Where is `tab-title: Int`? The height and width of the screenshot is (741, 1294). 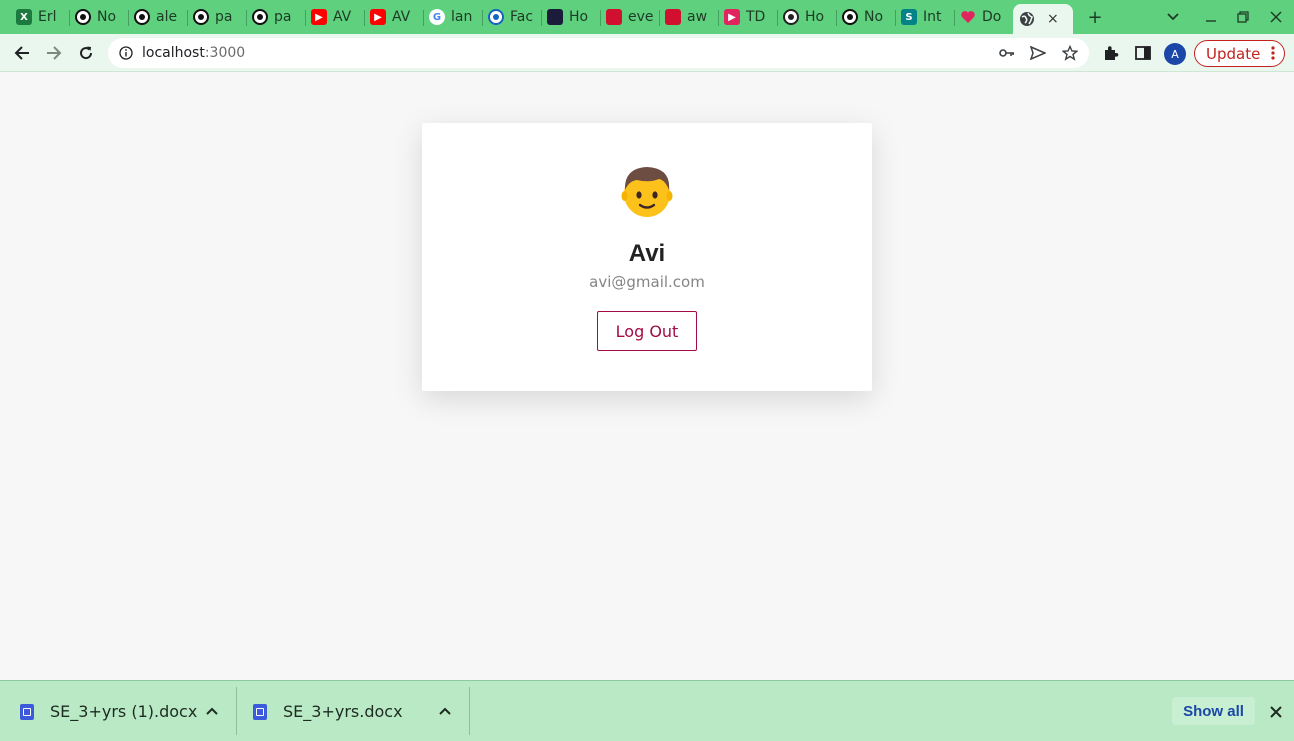 tab-title: Int is located at coordinates (932, 17).